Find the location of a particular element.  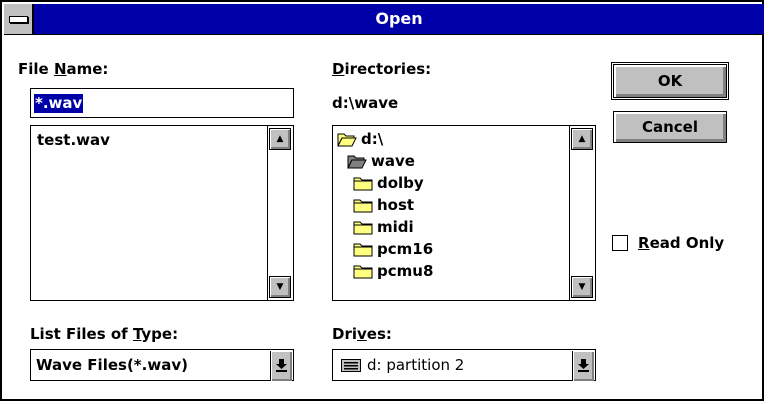

file-name-label: File Name: is located at coordinates (63, 69).